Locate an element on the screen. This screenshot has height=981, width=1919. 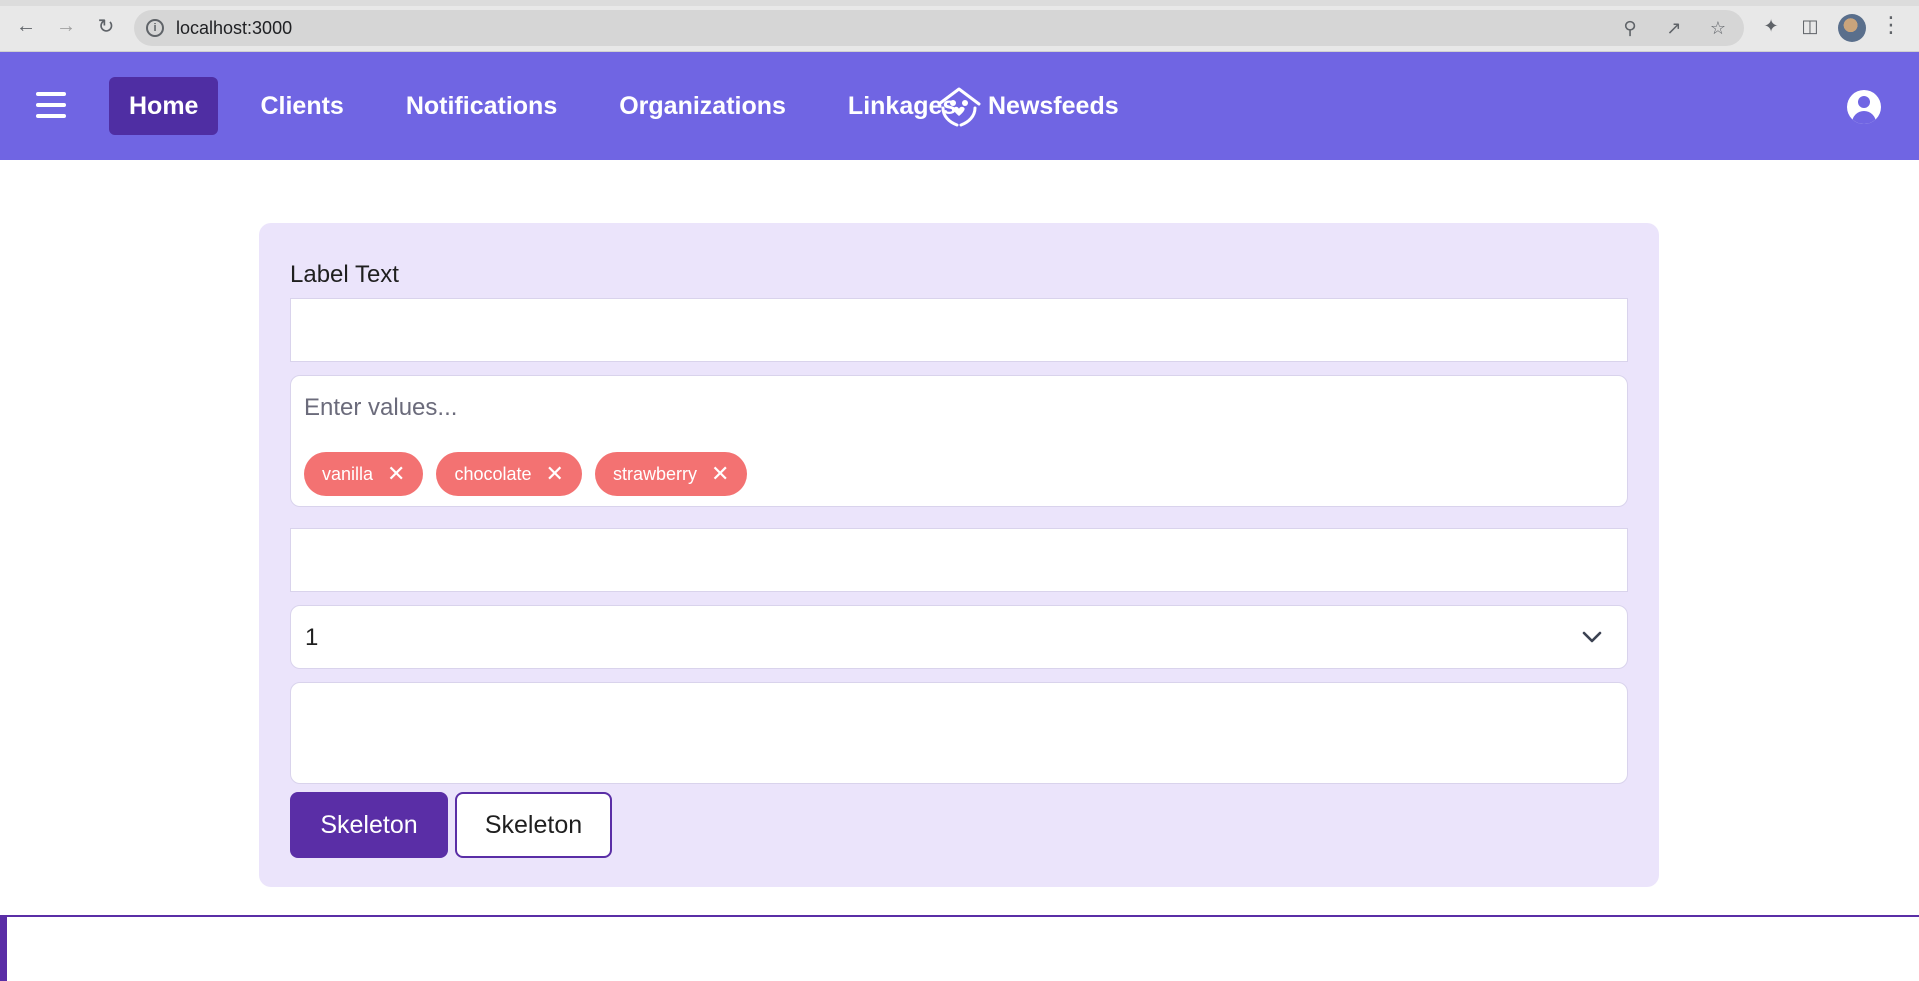
back-icon: ← is located at coordinates (26, 26).